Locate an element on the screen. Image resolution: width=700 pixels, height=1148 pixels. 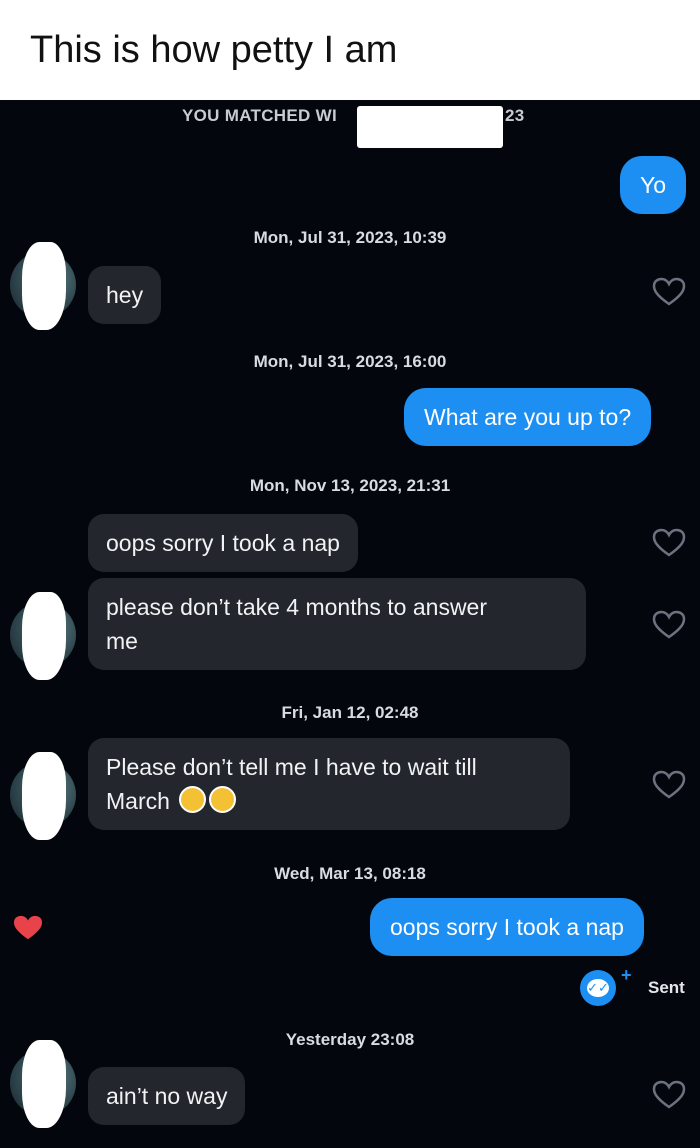
message-bubble-outgoing: oops sorry I took a nap is located at coordinates (507, 927).